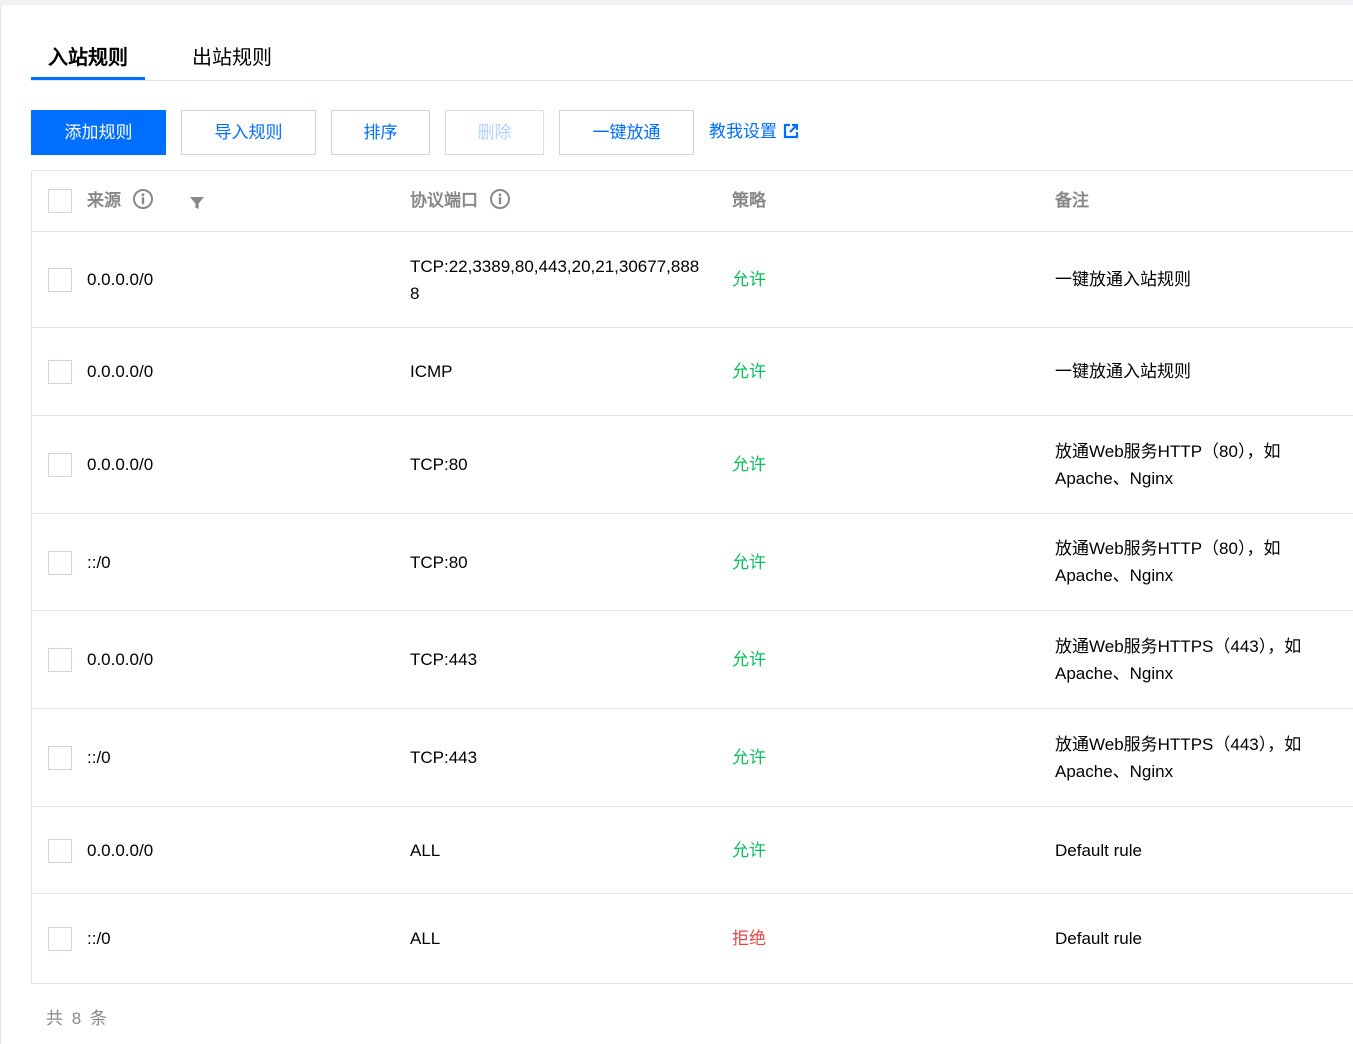 The height and width of the screenshot is (1044, 1353). I want to click on header-remark: 备注, so click(1072, 200).